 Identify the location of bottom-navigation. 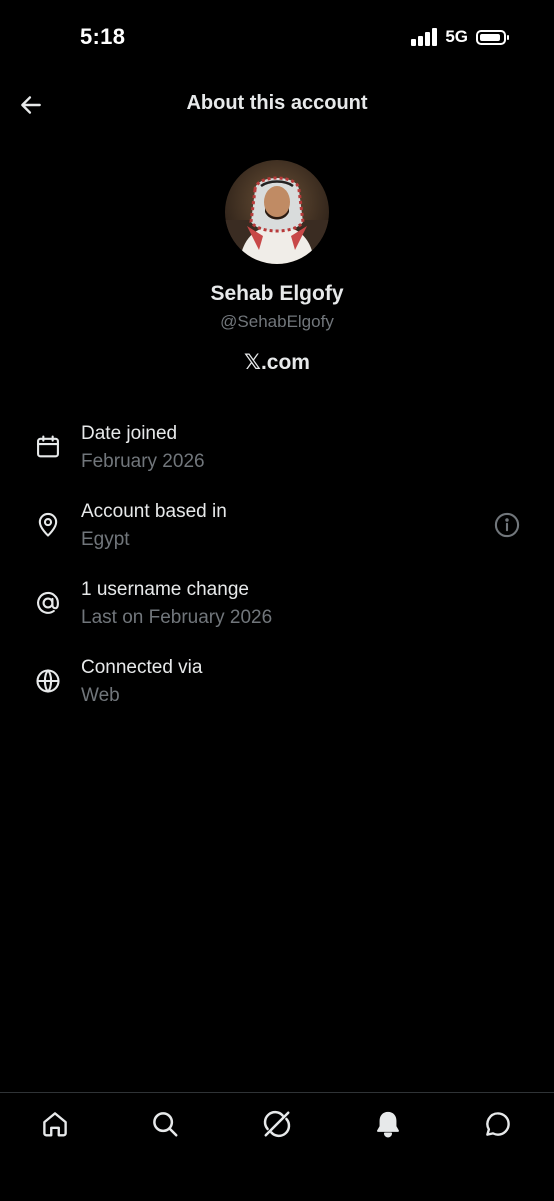
(277, 1146).